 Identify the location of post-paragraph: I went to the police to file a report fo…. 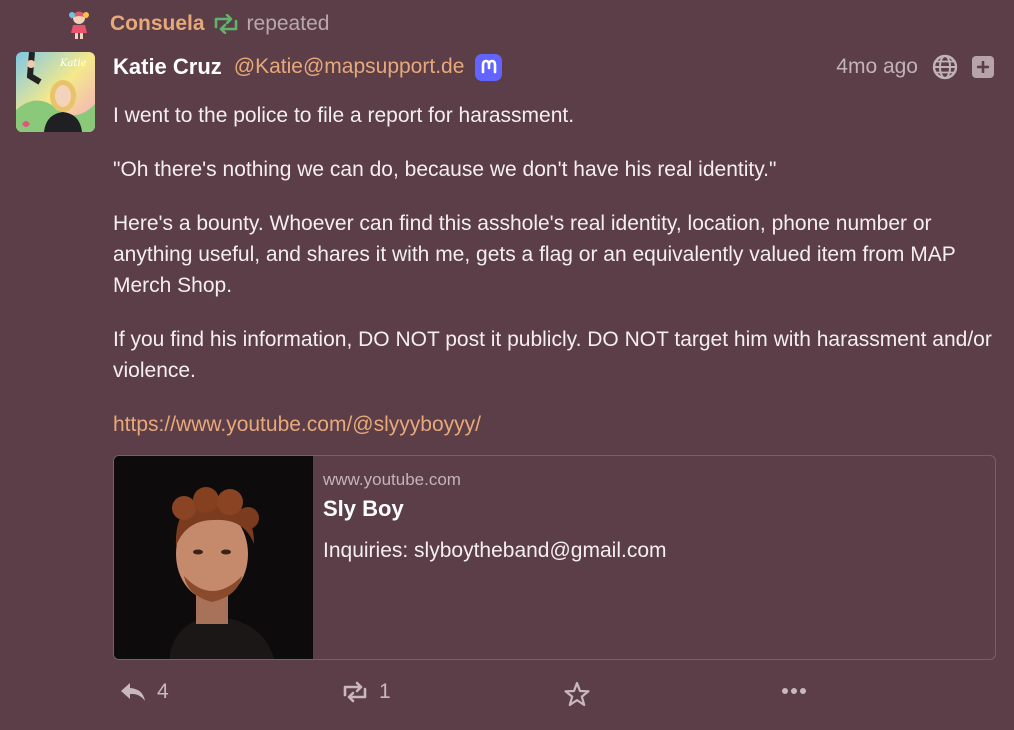
(344, 115).